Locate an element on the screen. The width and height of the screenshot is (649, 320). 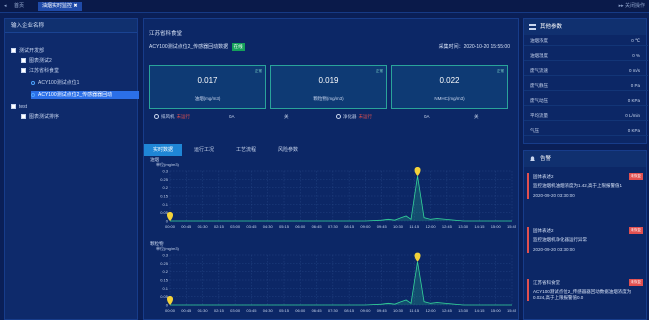
max-marker is located at coordinates (417, 257).